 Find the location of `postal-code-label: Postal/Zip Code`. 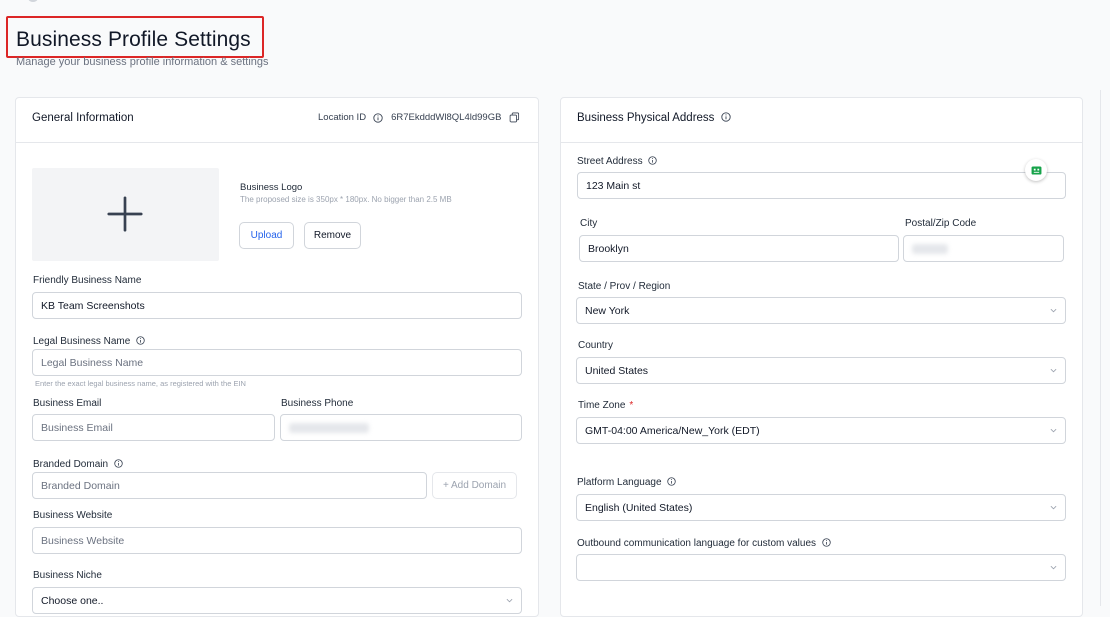

postal-code-label: Postal/Zip Code is located at coordinates (941, 223).